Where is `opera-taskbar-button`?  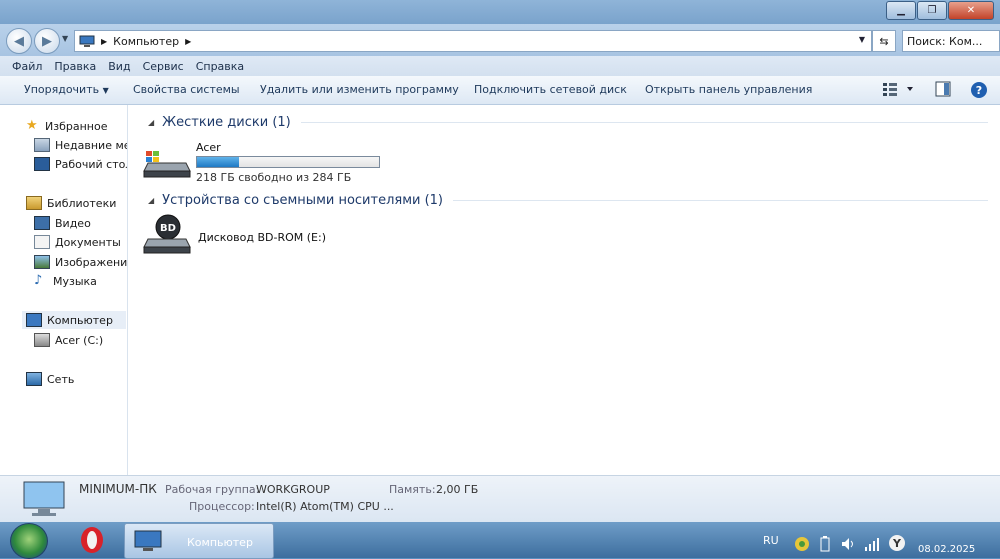 opera-taskbar-button is located at coordinates (92, 540).